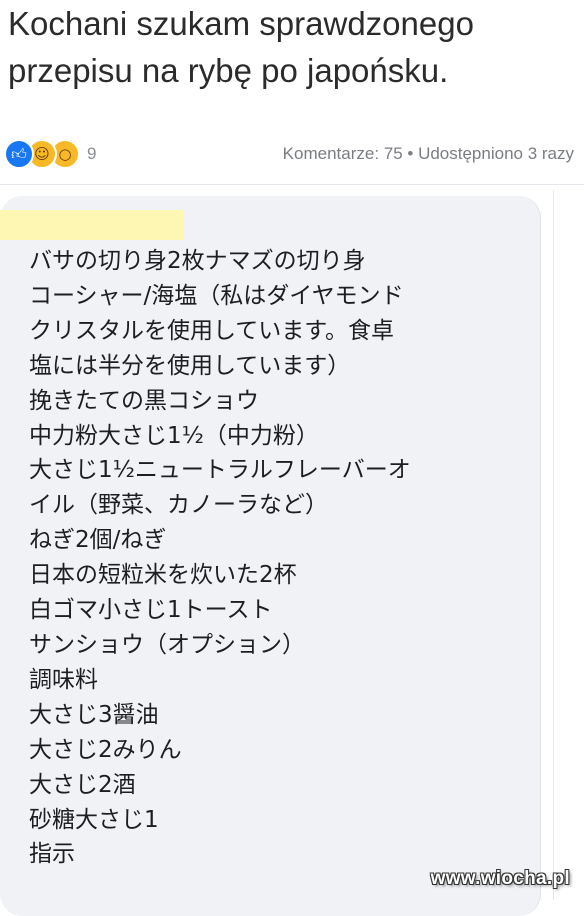 This screenshot has width=584, height=916. Describe the element at coordinates (553, 545) in the screenshot. I see `column-divider` at that location.